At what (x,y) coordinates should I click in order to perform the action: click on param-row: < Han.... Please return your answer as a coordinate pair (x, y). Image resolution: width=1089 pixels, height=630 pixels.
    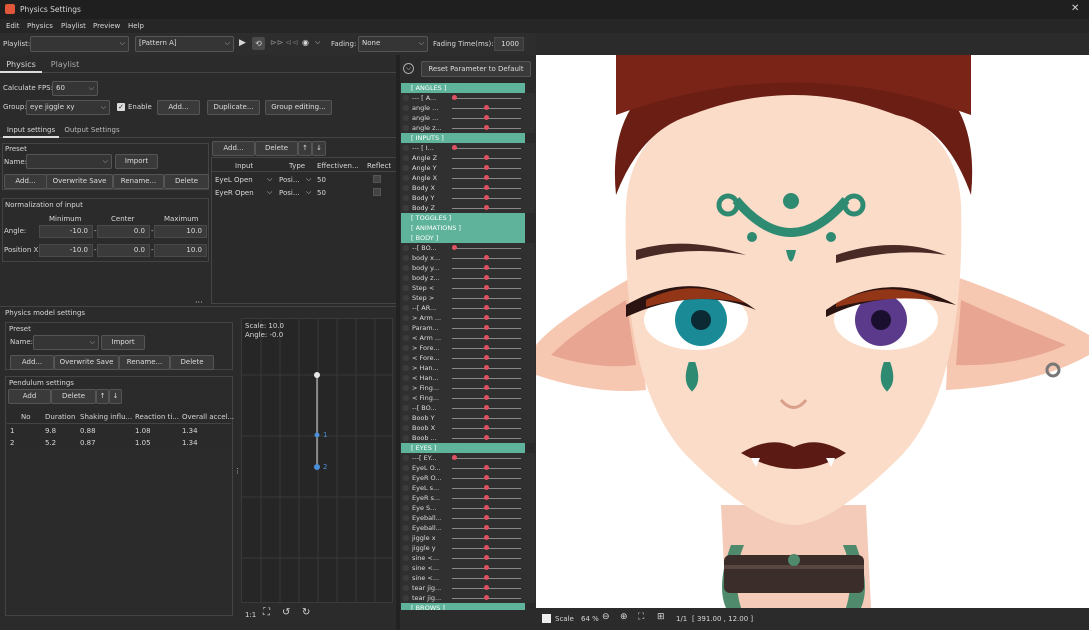
    Looking at the image, I should click on (468, 378).